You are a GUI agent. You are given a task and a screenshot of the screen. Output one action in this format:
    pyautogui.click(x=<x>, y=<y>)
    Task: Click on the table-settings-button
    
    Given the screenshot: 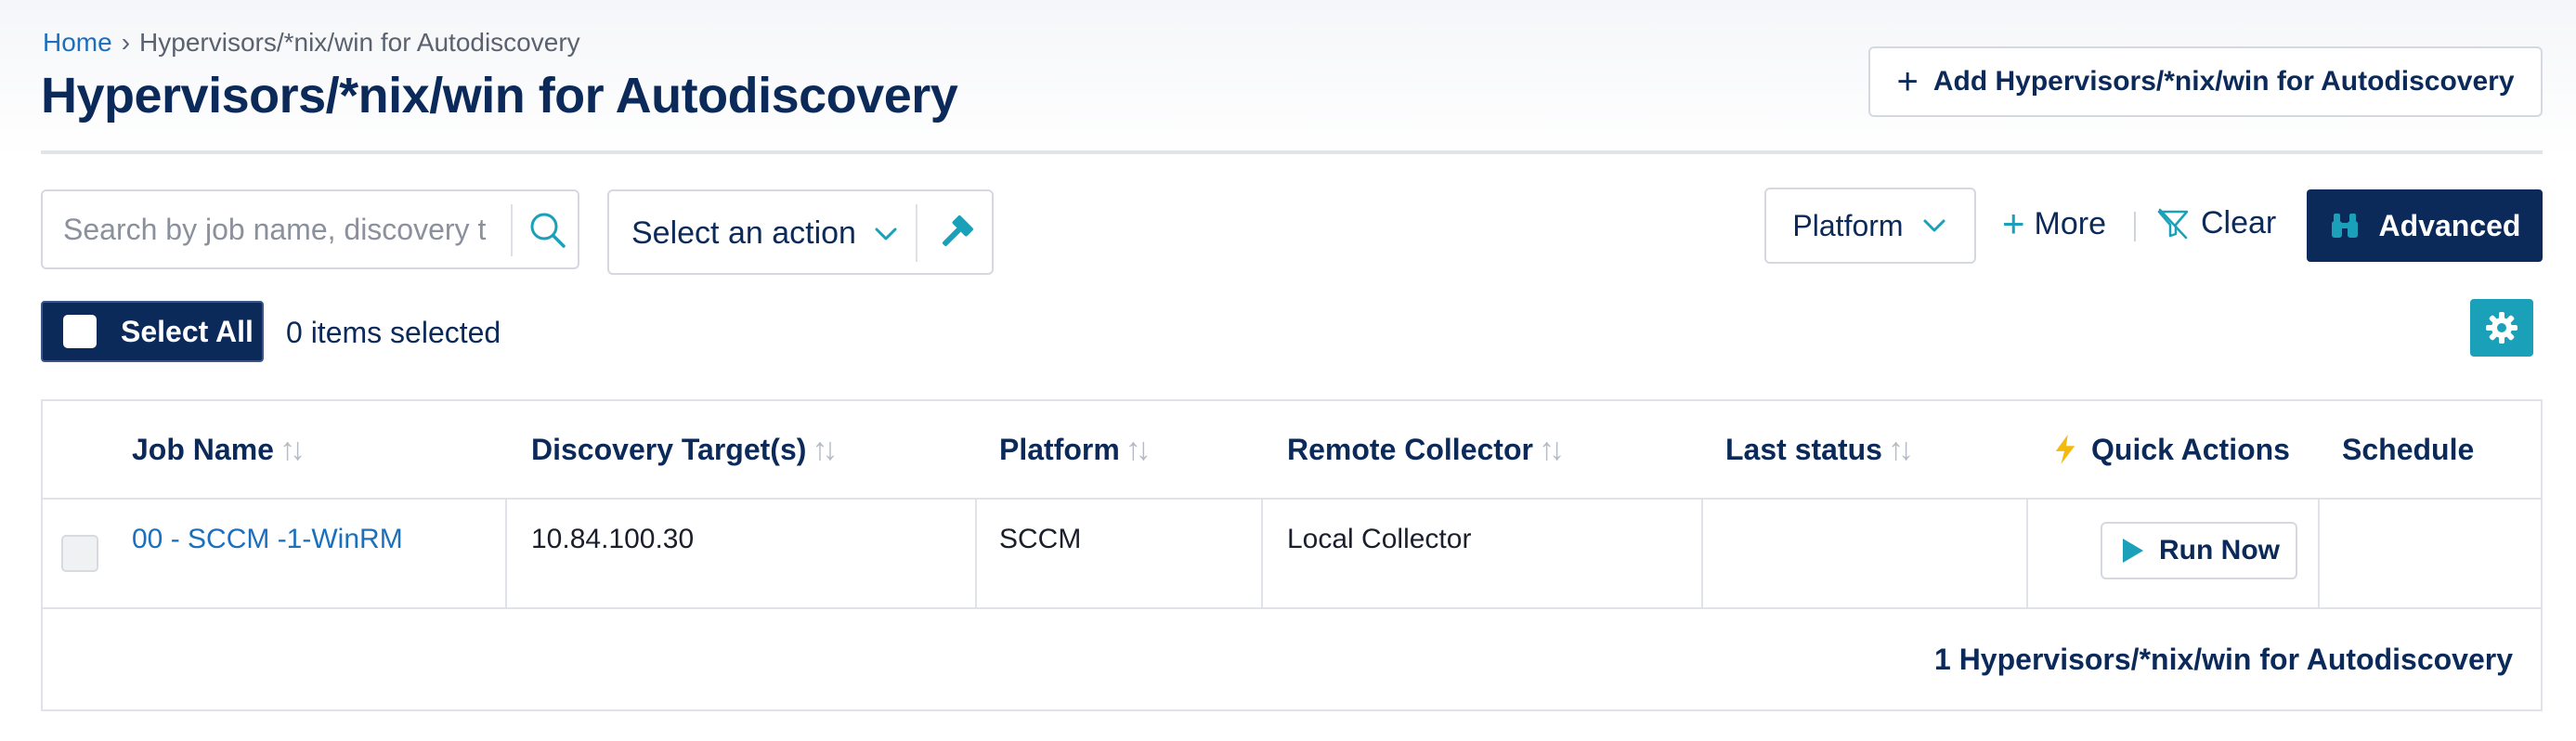 What is the action you would take?
    pyautogui.click(x=2502, y=328)
    